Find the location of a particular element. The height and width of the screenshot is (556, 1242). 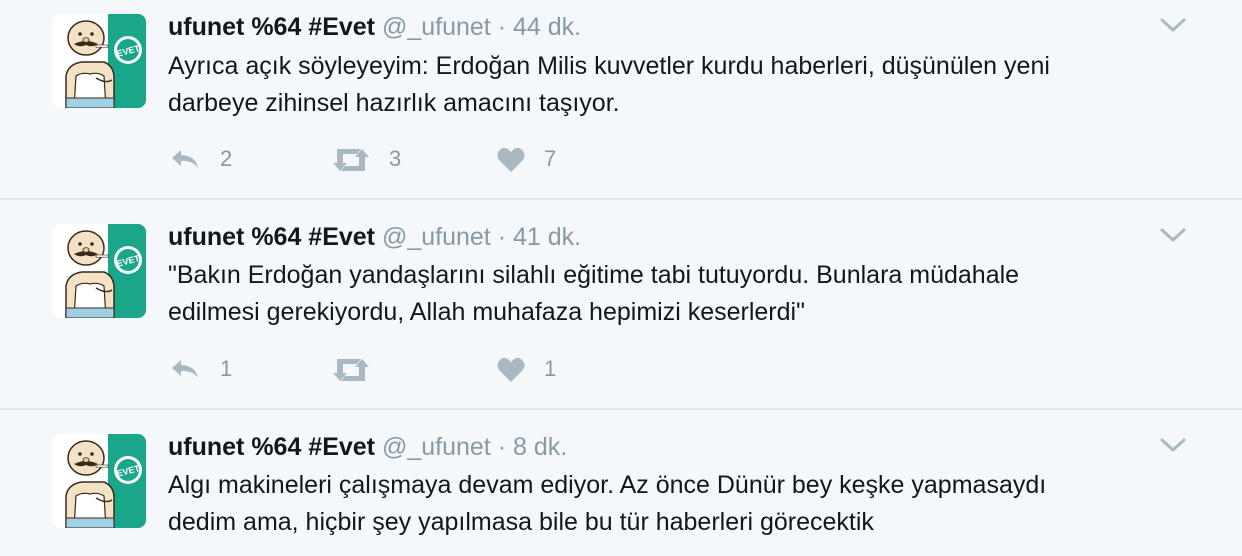

retweet-count: 3 is located at coordinates (395, 158).